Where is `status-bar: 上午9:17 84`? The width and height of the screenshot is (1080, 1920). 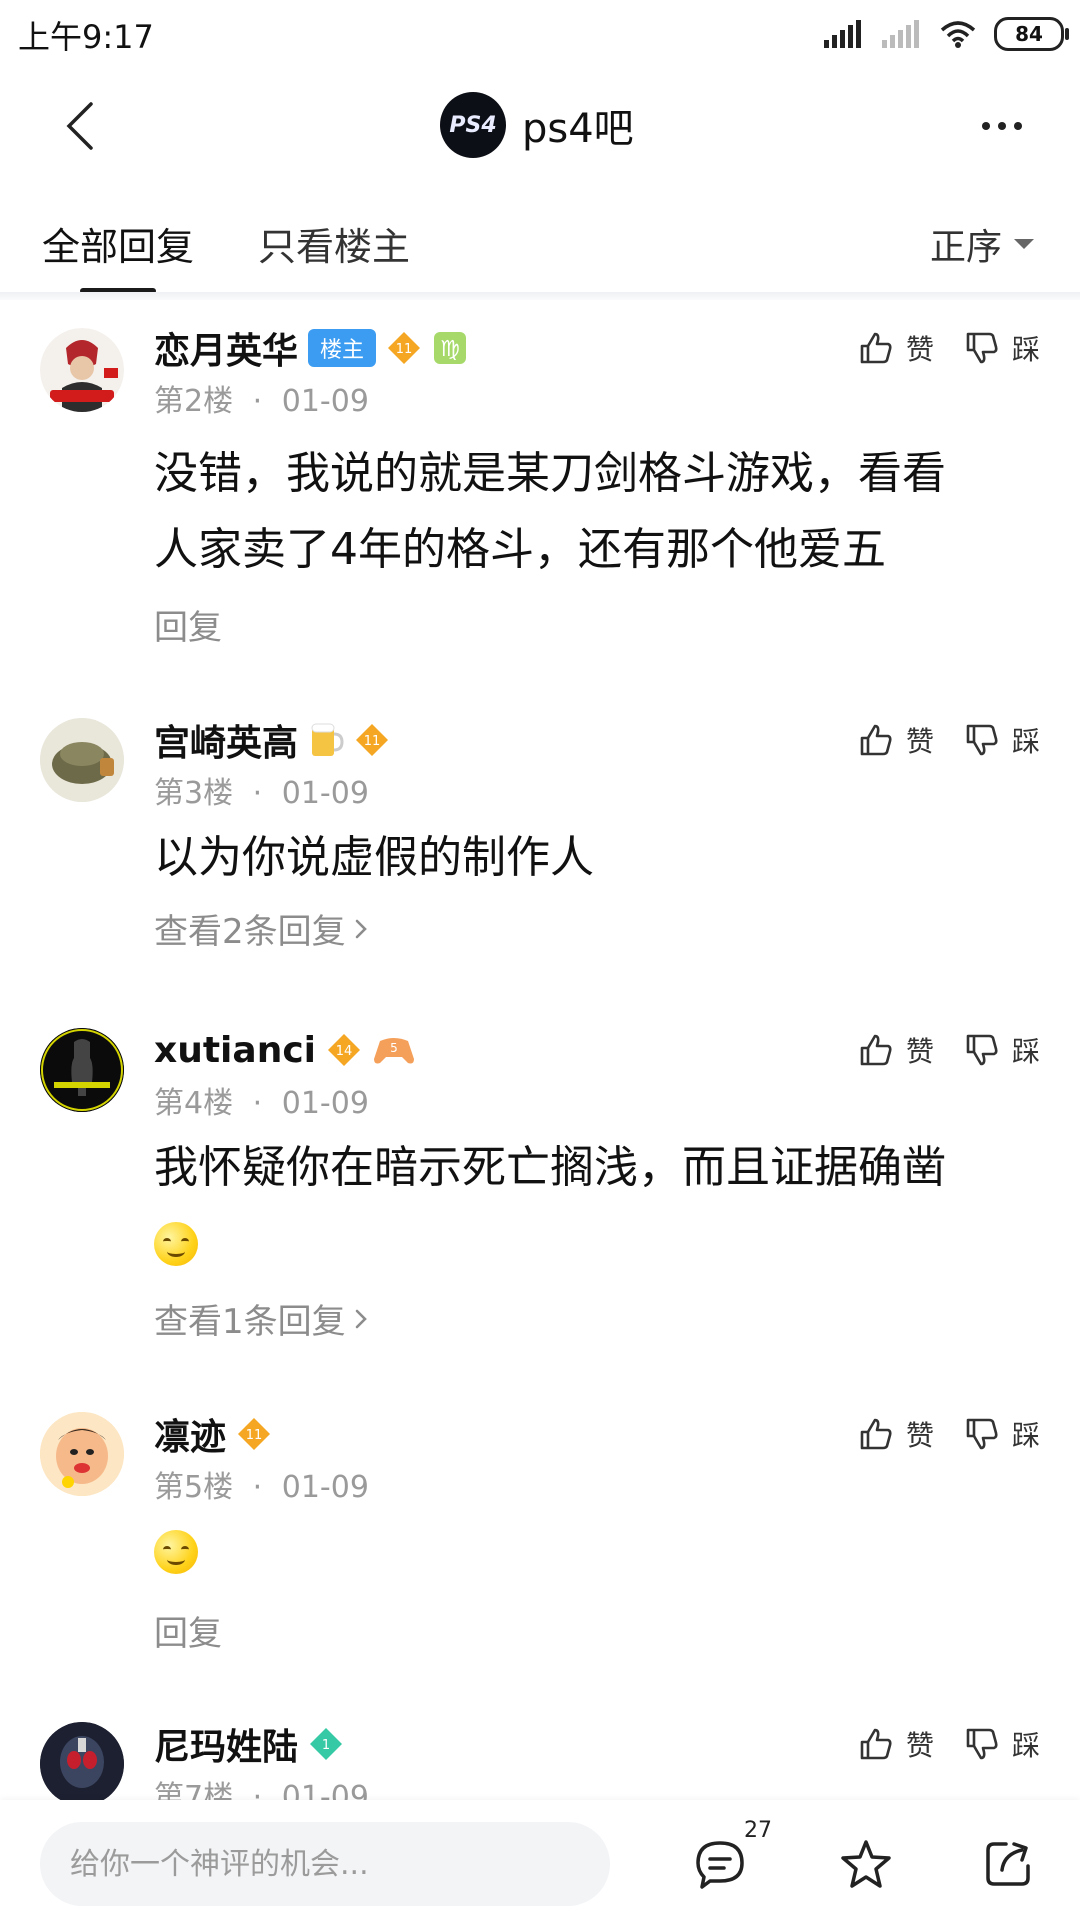
status-bar: 上午9:17 84 is located at coordinates (540, 32).